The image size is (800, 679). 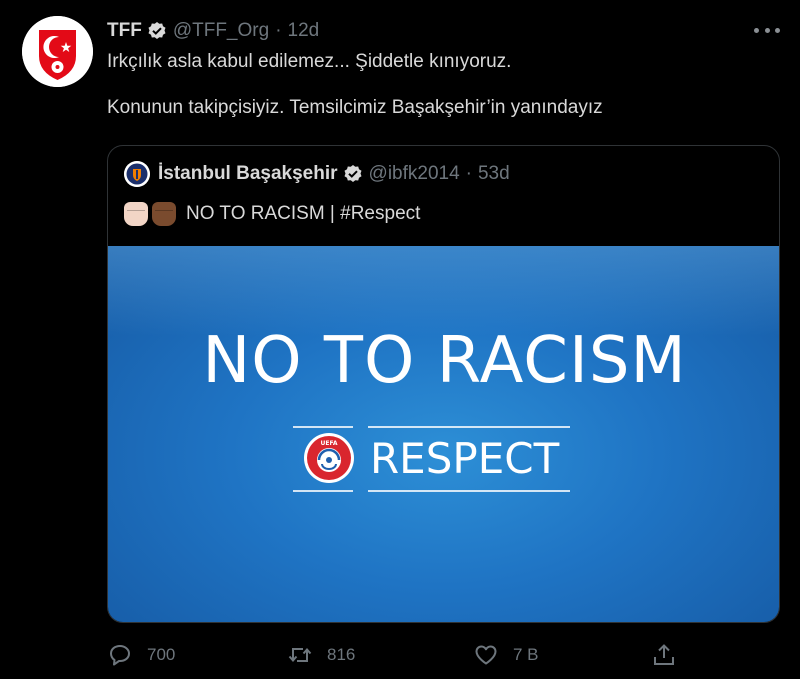 I want to click on author-handle: @TFF_Org, so click(x=221, y=31).